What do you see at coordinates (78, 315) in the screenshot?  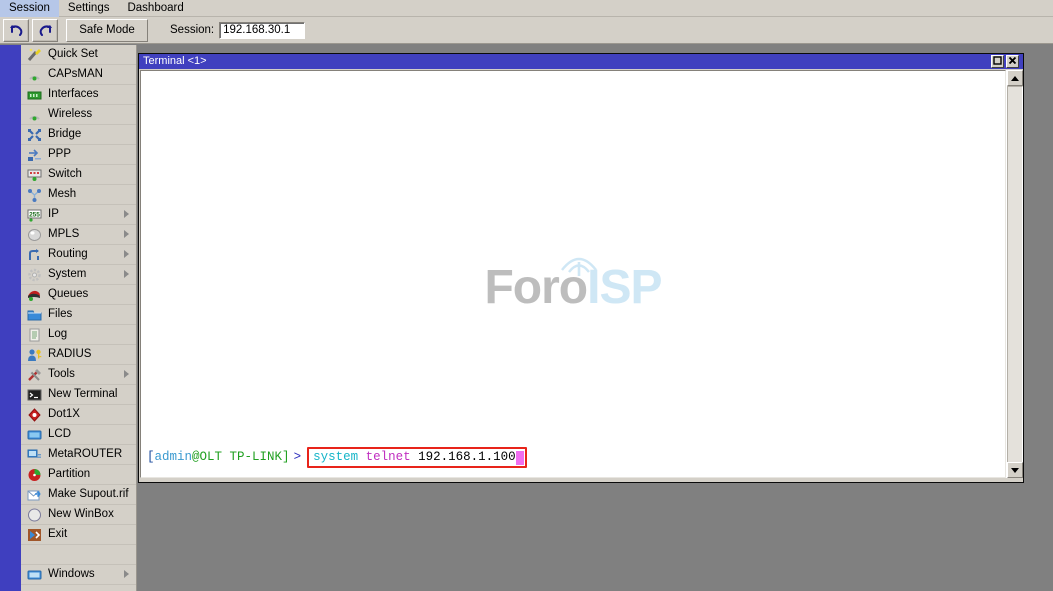 I see `sidebar-item-files: Files` at bounding box center [78, 315].